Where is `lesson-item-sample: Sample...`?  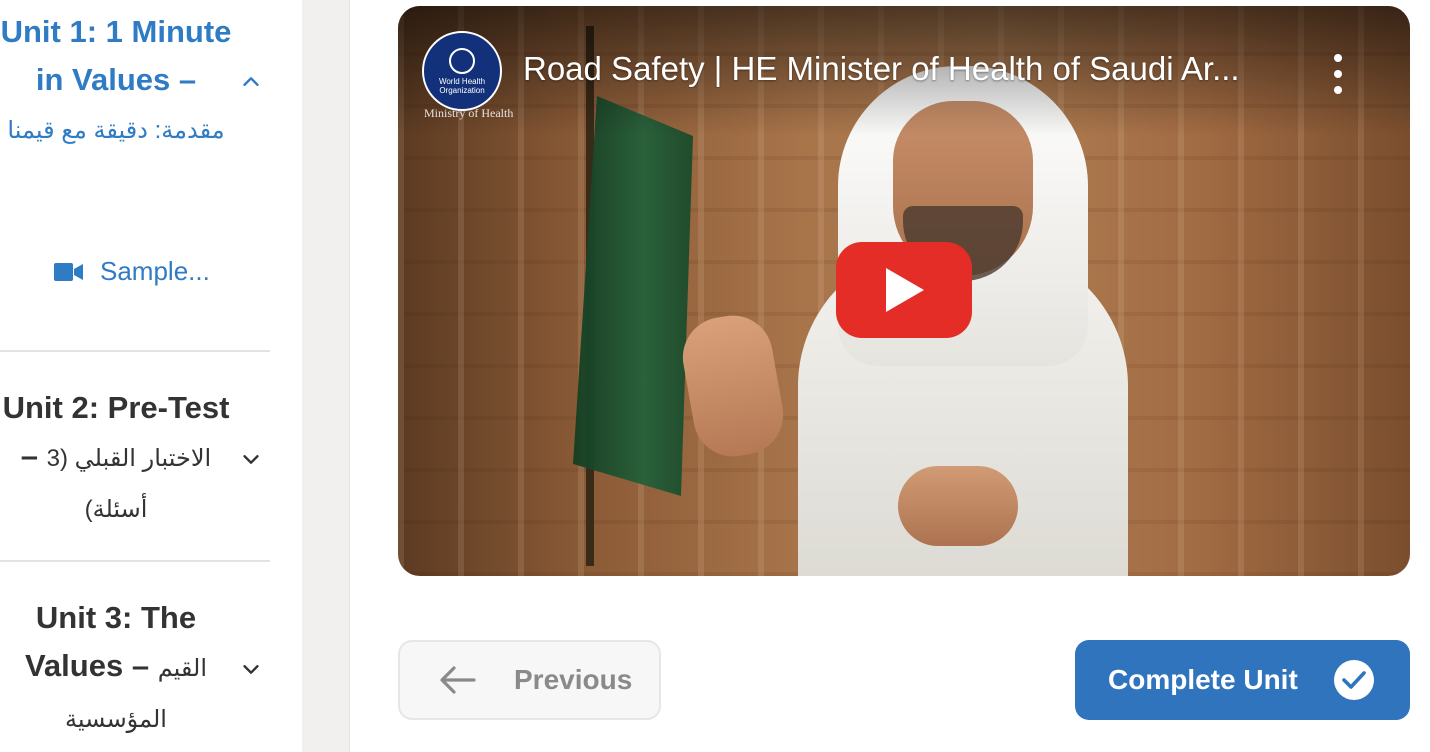 lesson-item-sample: Sample... is located at coordinates (132, 271).